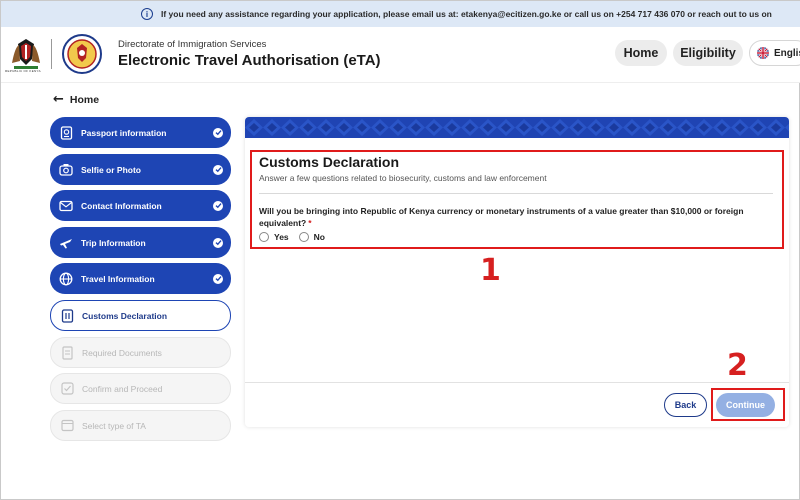 The height and width of the screenshot is (500, 800). I want to click on page-title: Electronic Travel Authorisation (eTA), so click(249, 60).